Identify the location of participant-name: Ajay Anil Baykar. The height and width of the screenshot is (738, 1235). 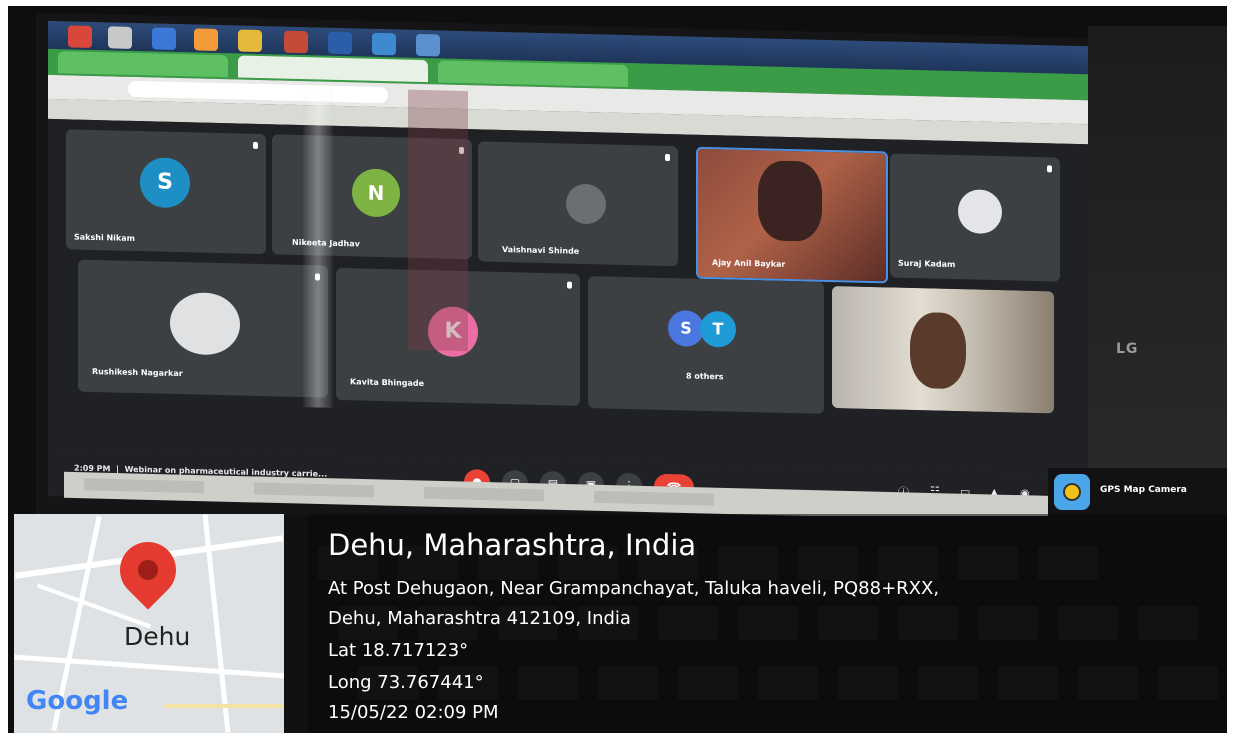
(749, 263).